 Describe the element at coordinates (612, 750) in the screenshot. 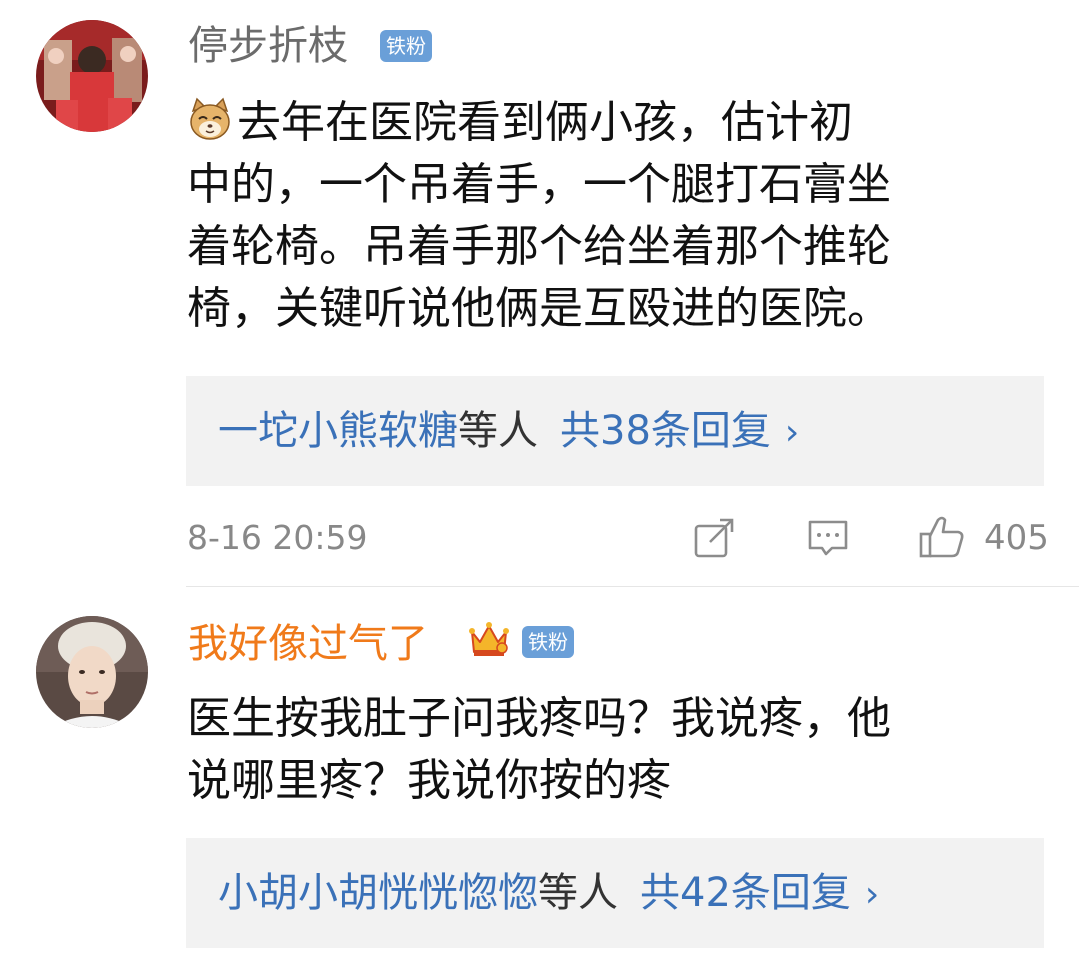

I see `comment-text: 医生按我肚子问我疼吗？我说疼，他 说哪里疼？我说你按的疼` at that location.